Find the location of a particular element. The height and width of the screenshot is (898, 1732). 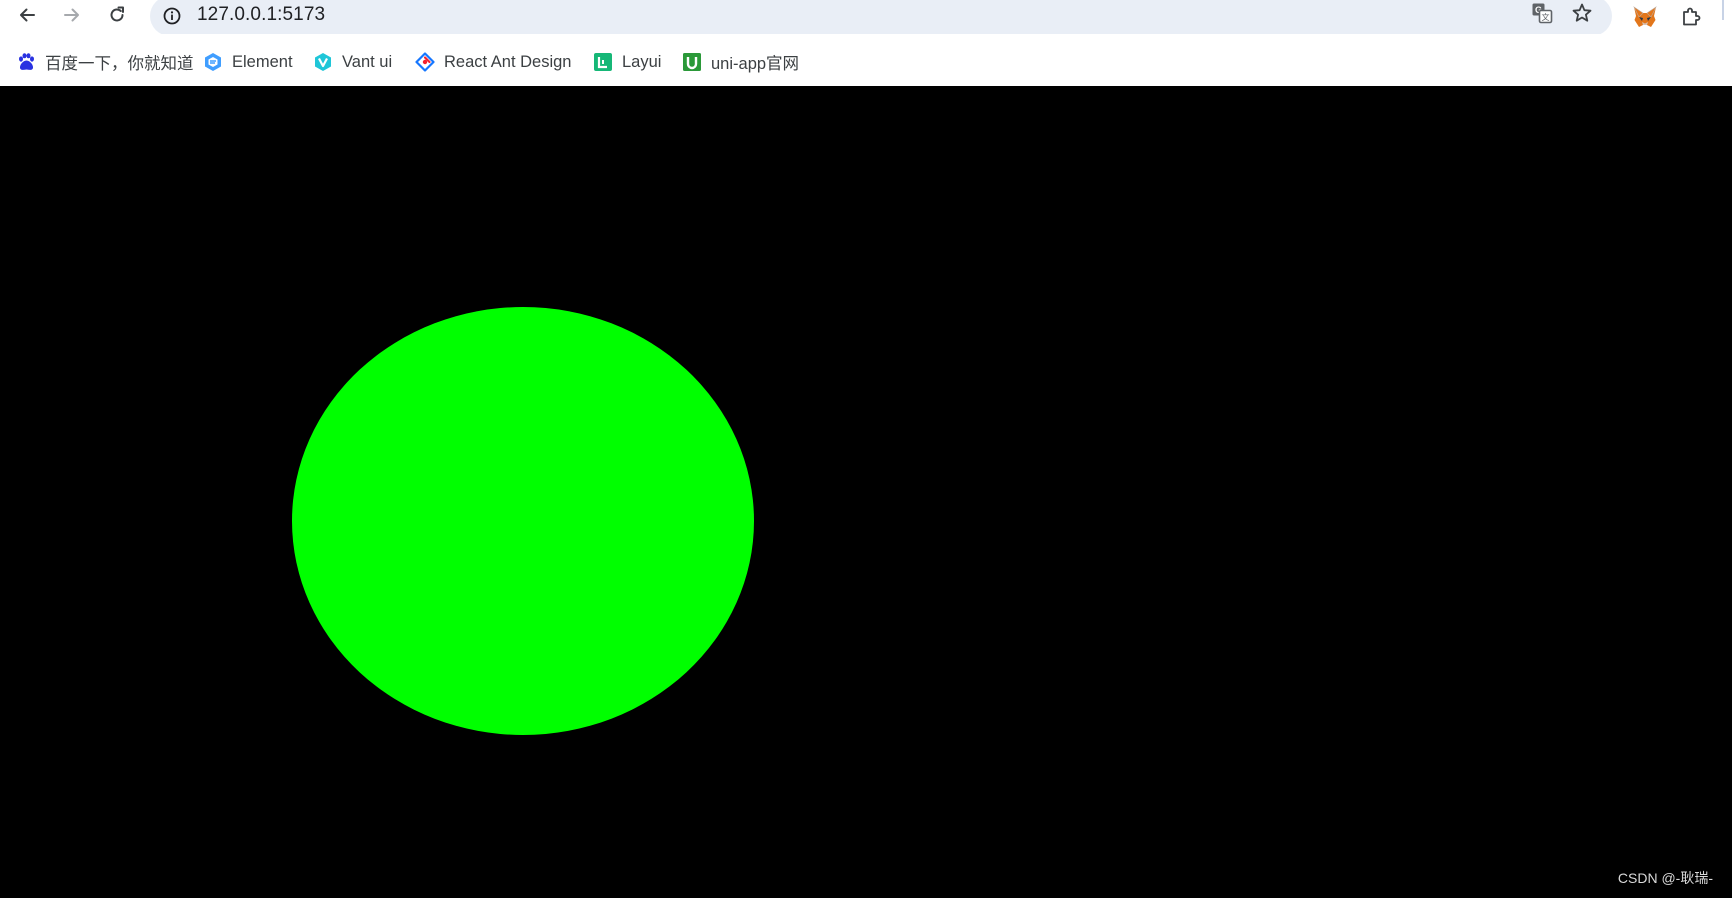

star-icon is located at coordinates (1582, 13).